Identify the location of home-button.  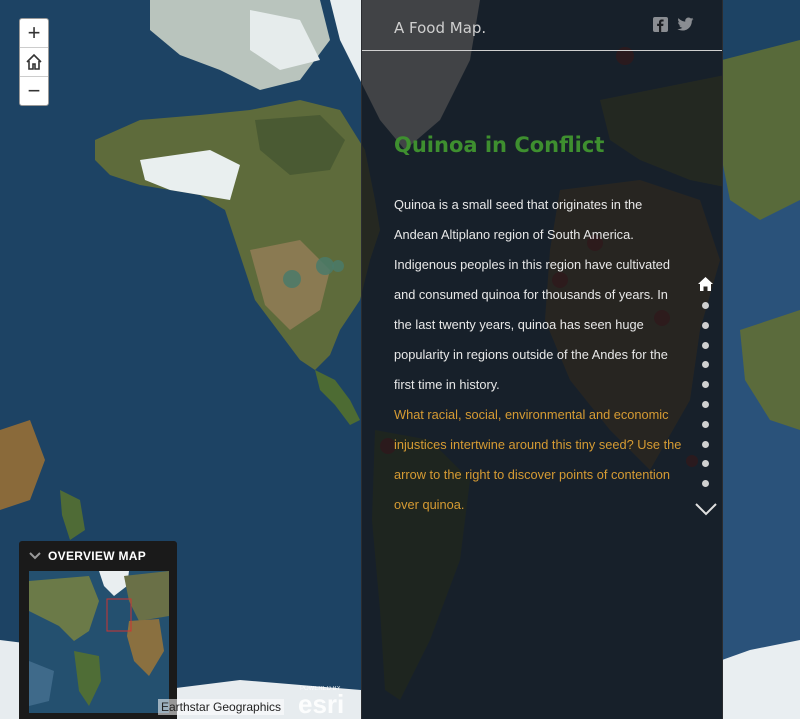
(34, 62).